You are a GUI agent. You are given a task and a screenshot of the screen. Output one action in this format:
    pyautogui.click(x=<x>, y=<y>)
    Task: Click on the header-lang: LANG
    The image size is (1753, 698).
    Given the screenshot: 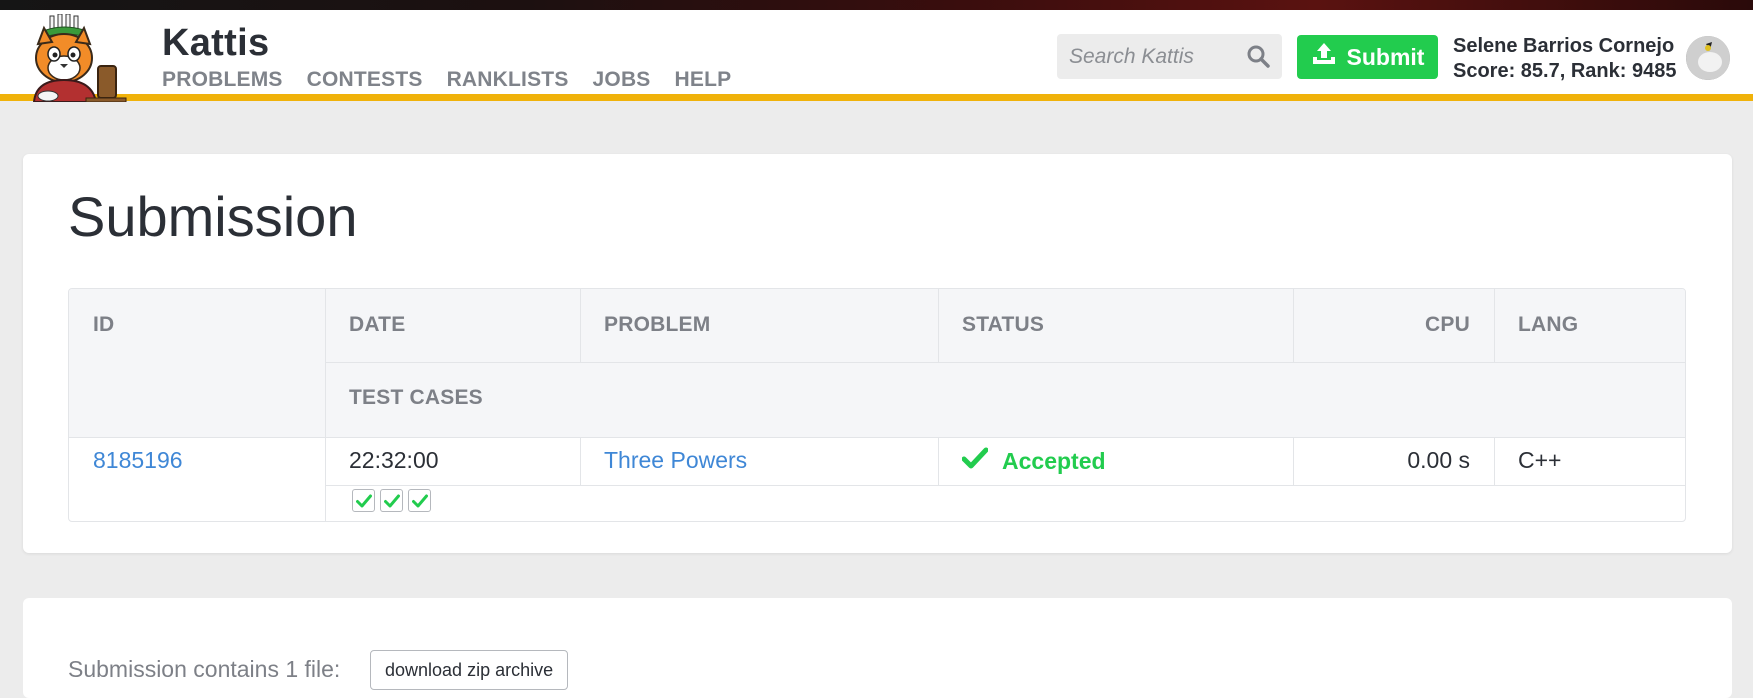 What is the action you would take?
    pyautogui.click(x=1589, y=325)
    